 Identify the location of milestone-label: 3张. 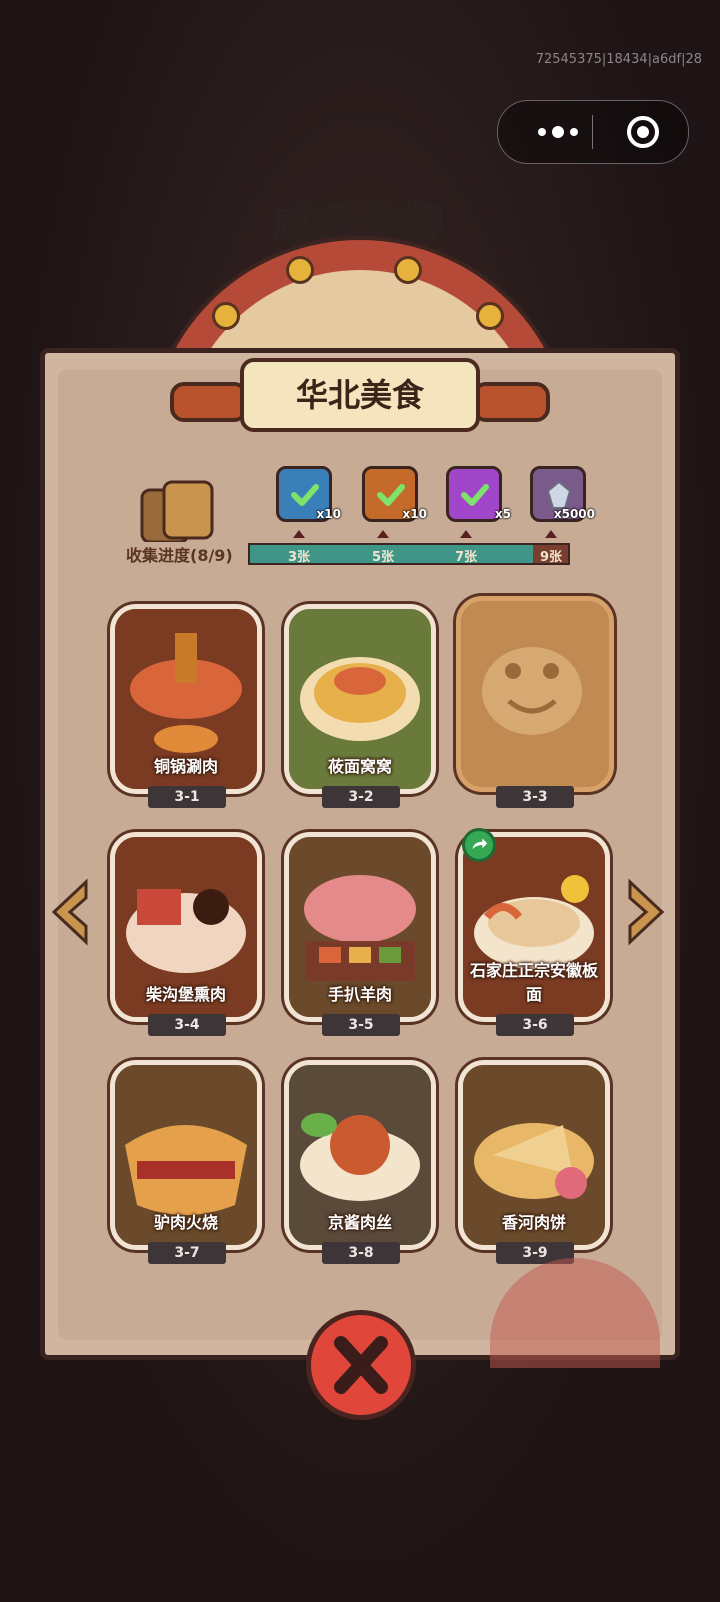
(299, 557).